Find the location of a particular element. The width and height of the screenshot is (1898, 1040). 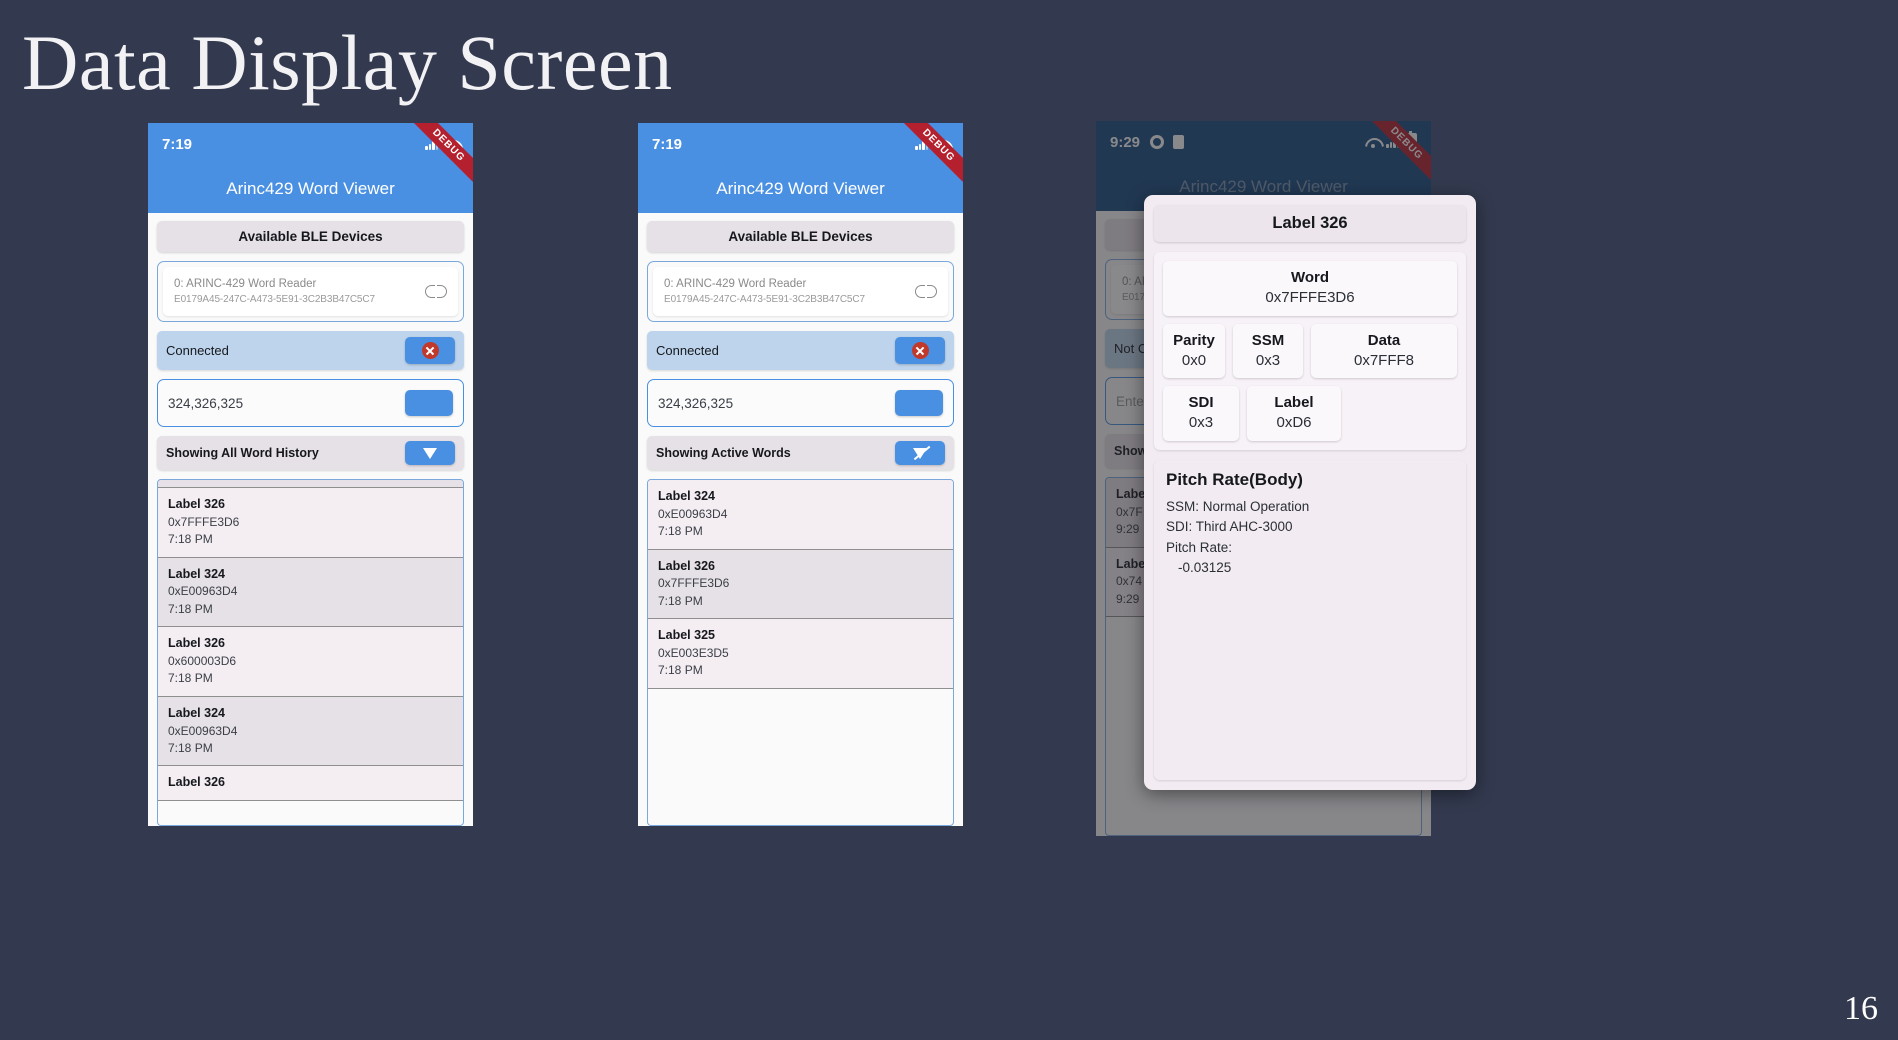

funnel-filter-off-icon is located at coordinates (920, 453).